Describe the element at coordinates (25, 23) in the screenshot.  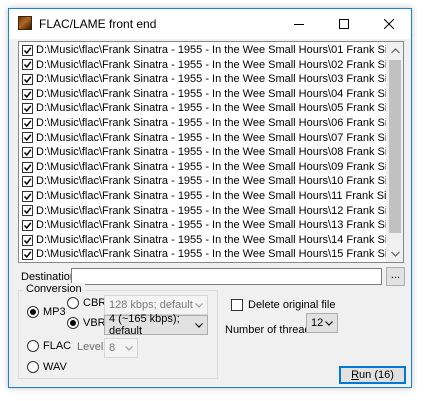
I see `app-icon` at that location.